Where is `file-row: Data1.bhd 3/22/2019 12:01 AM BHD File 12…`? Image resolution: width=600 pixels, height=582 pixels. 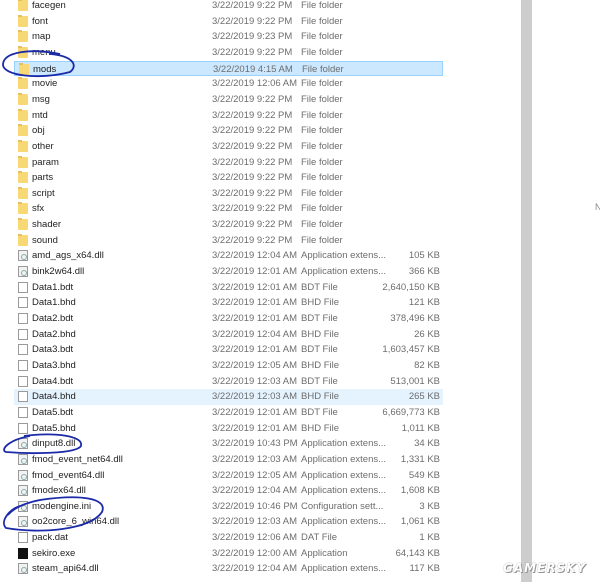 file-row: Data1.bhd 3/22/2019 12:01 AM BHD File 12… is located at coordinates (228, 303).